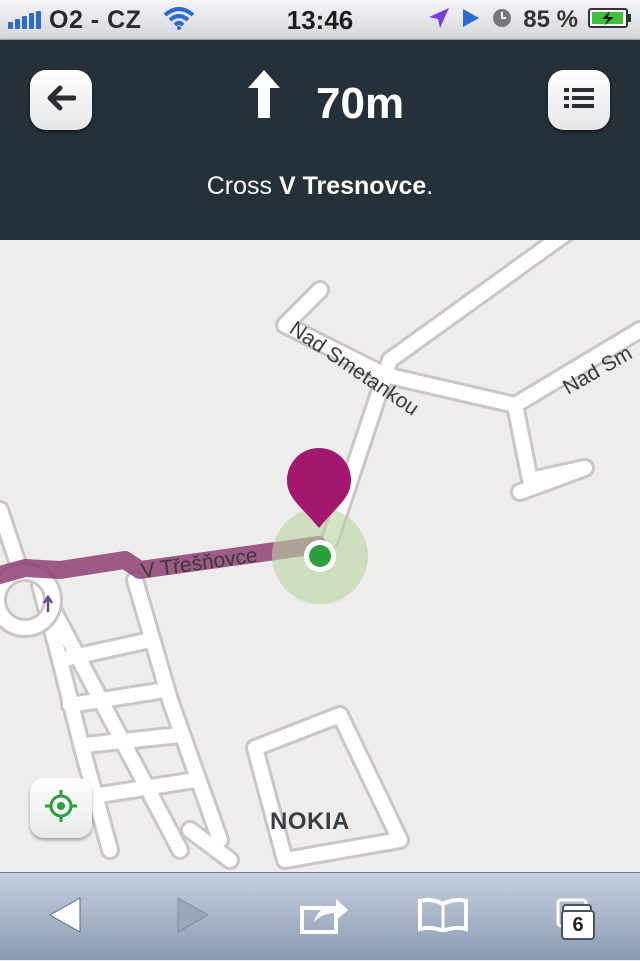 This screenshot has width=640, height=961. What do you see at coordinates (578, 925) in the screenshot?
I see `tab-count-badge: 6` at bounding box center [578, 925].